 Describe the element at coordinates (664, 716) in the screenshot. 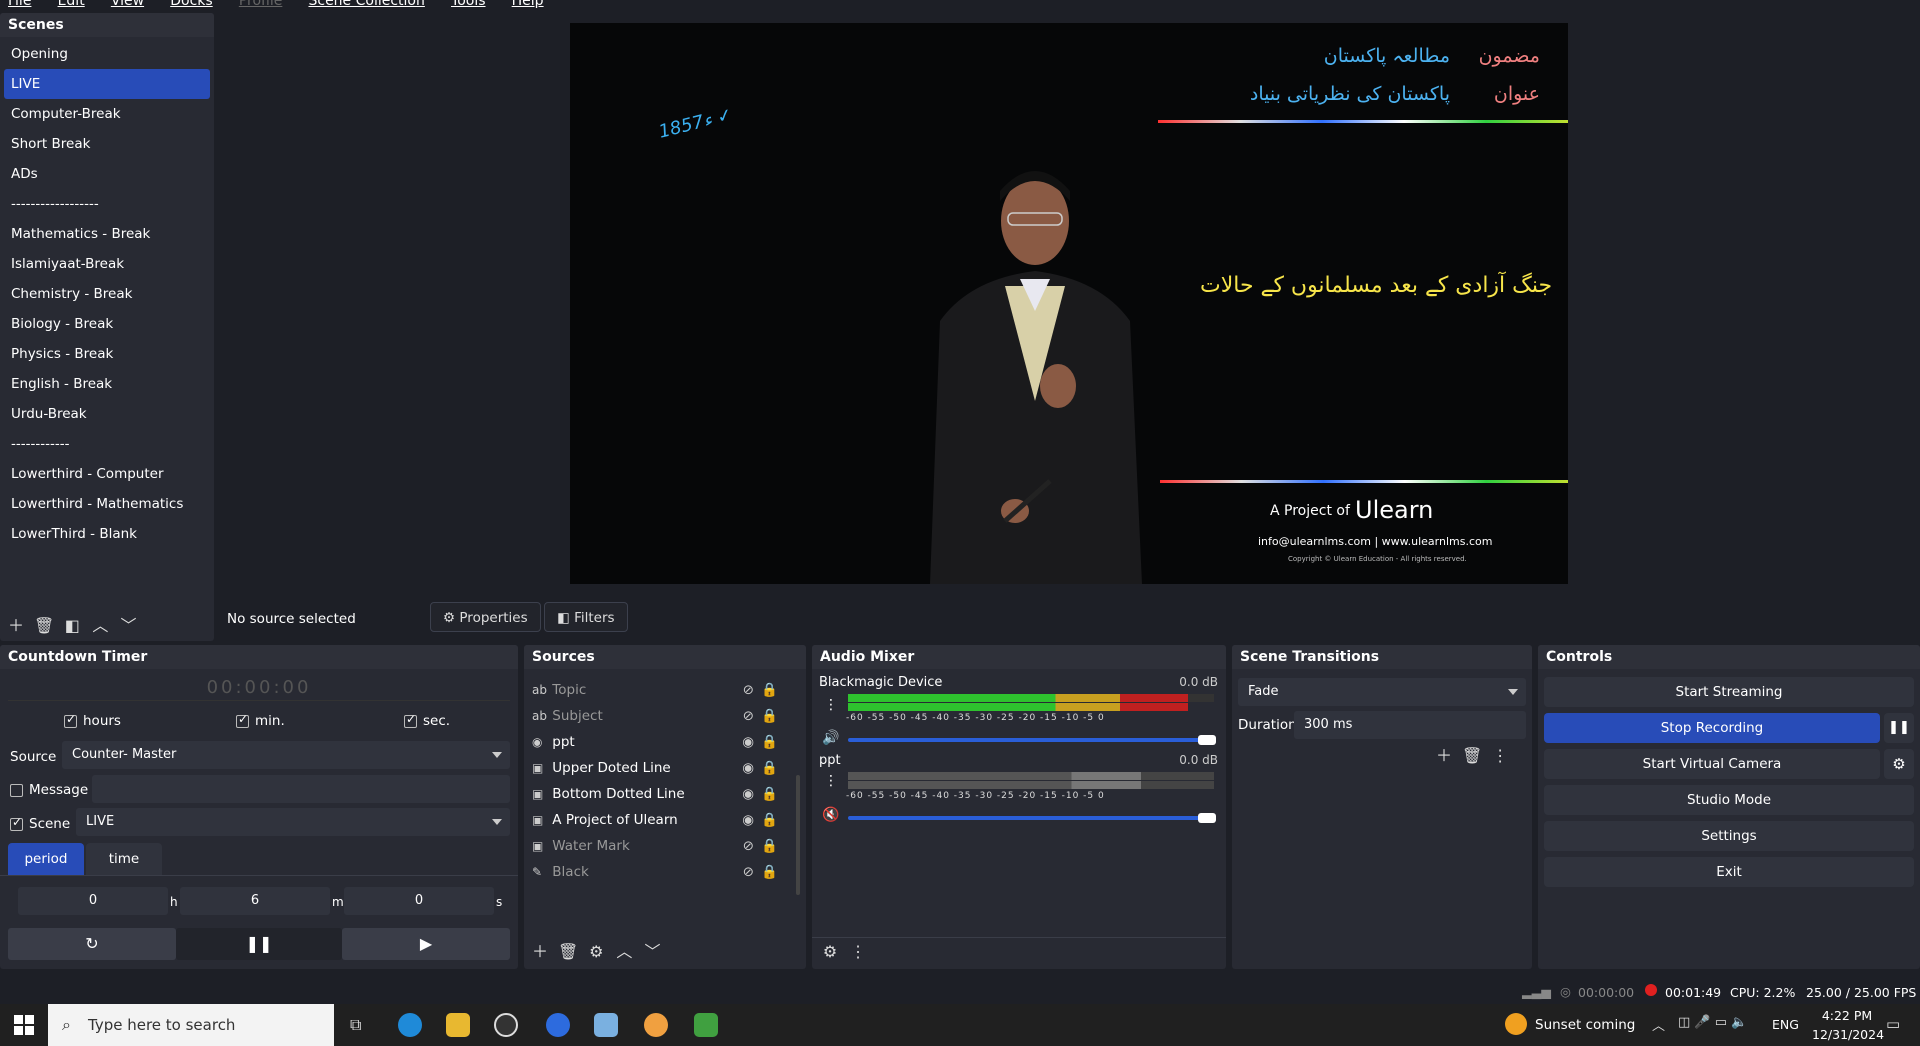

I see `source-item: ab Subject ⊘ 🔒` at that location.